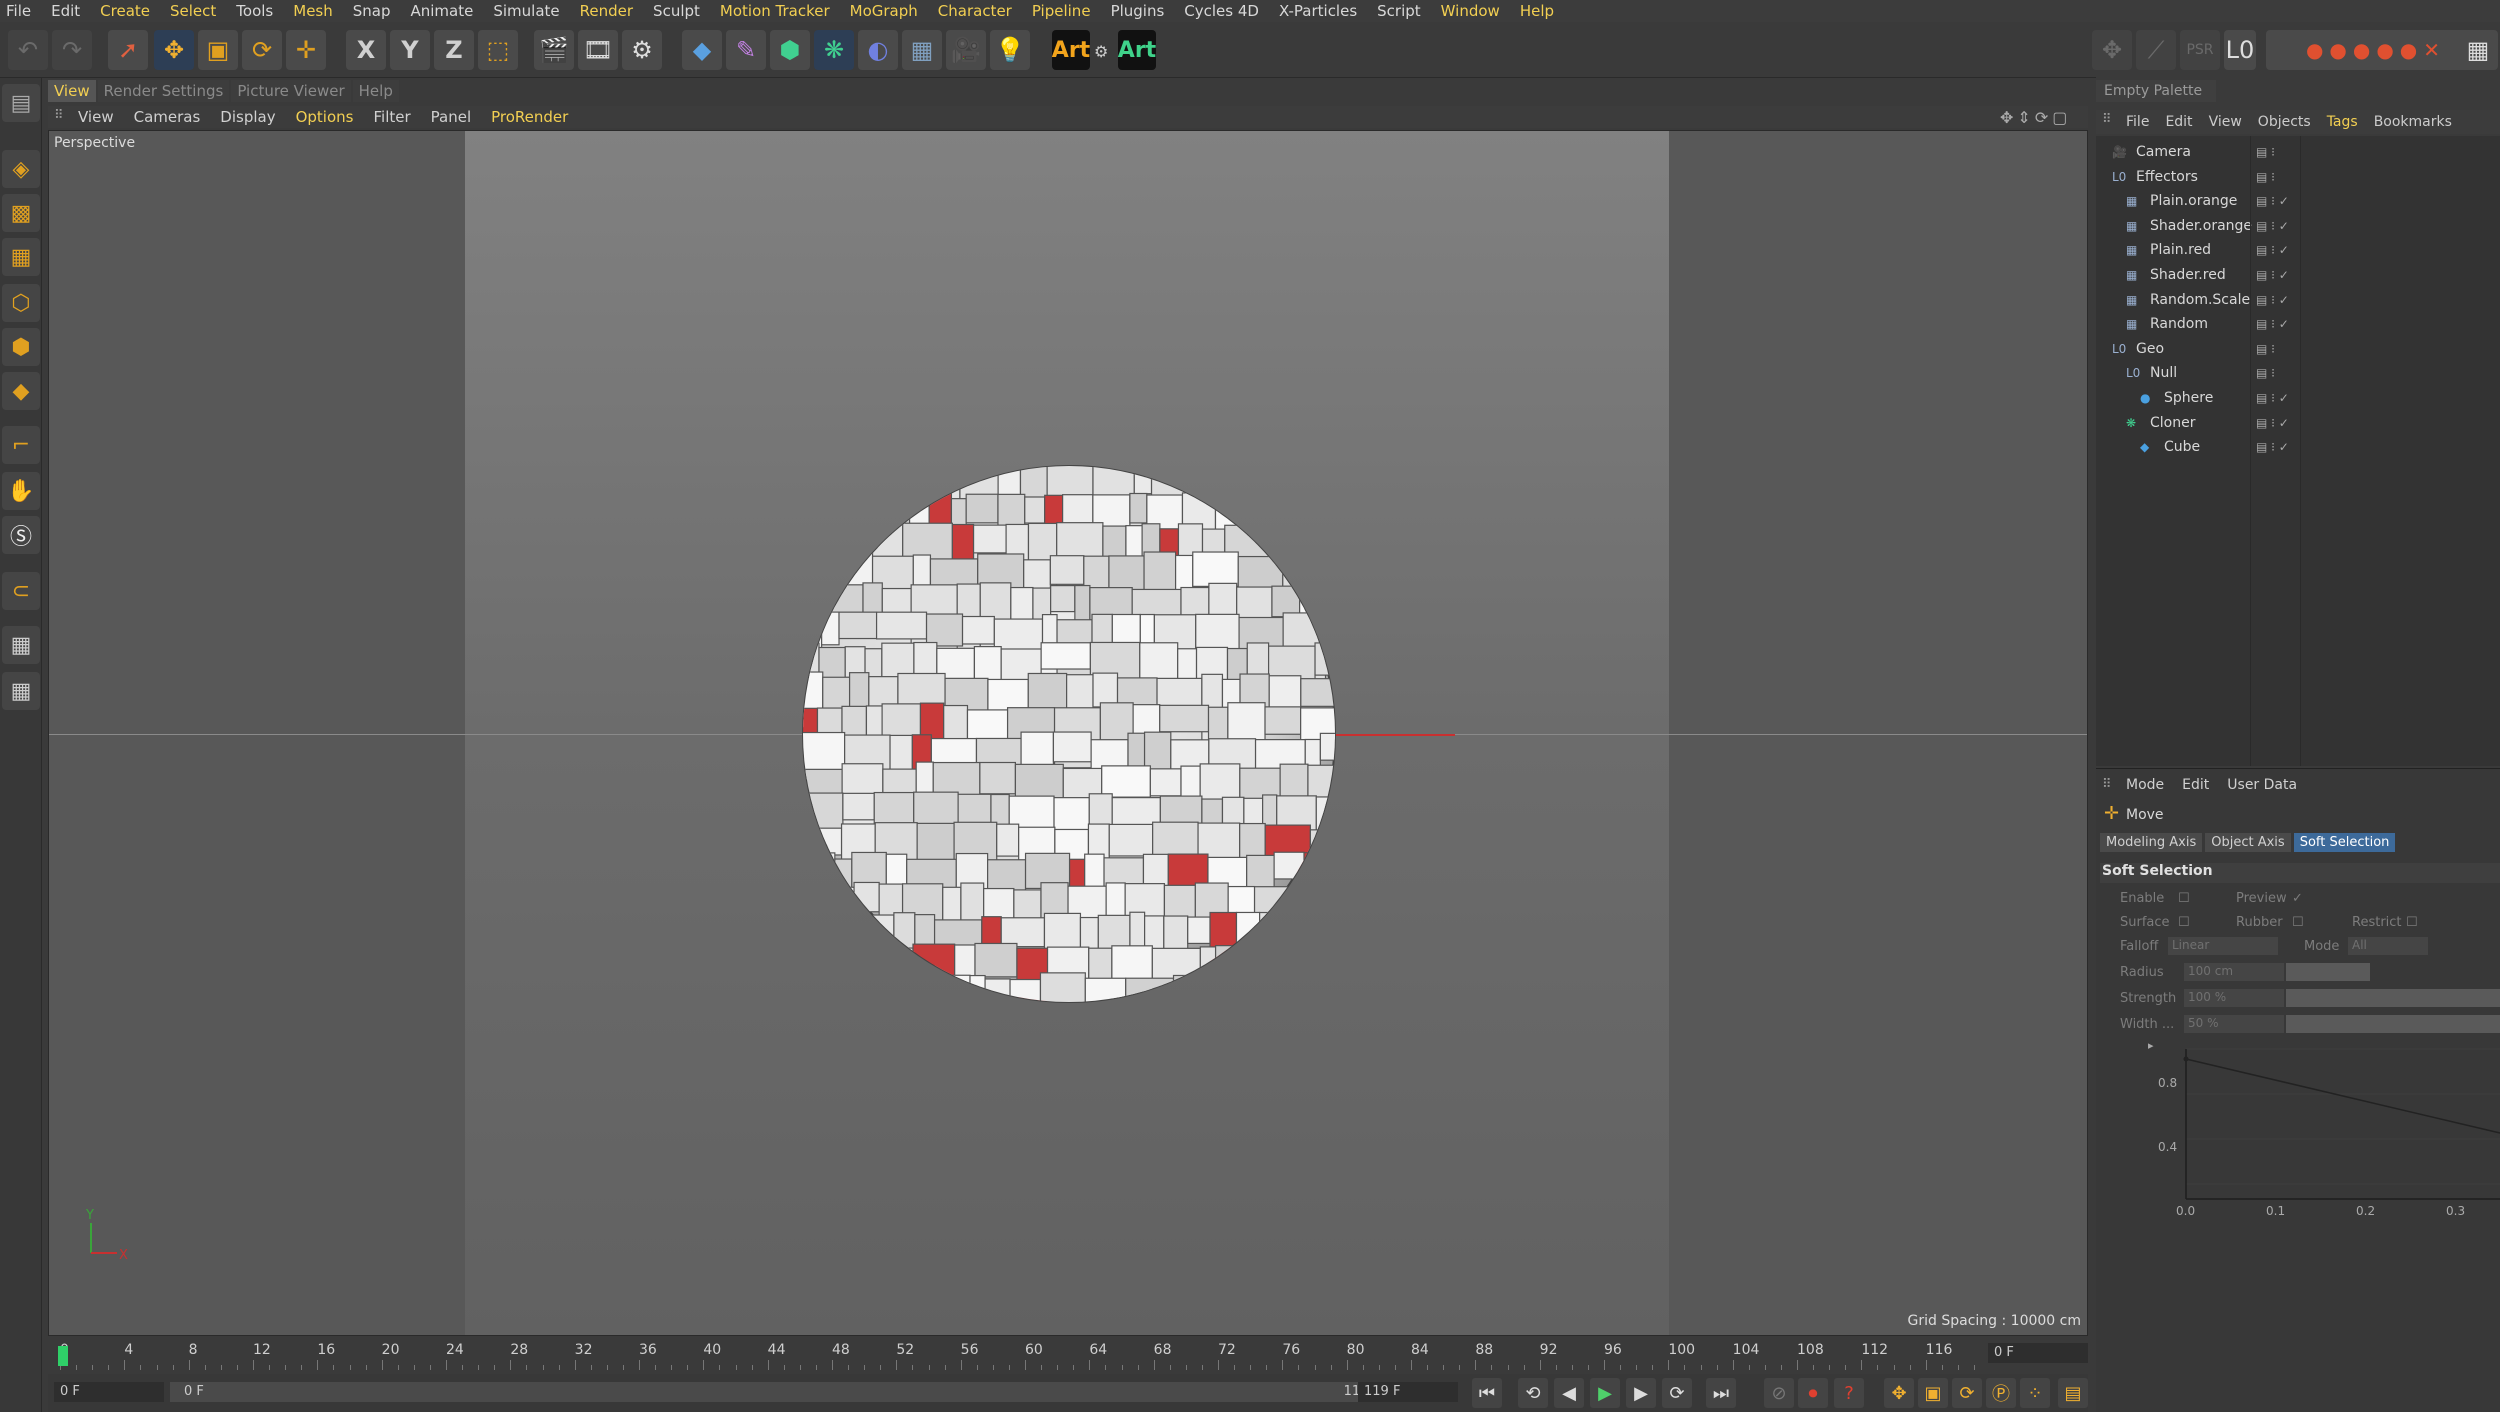 The height and width of the screenshot is (1412, 2500). I want to click on menu-animate: Animate, so click(442, 11).